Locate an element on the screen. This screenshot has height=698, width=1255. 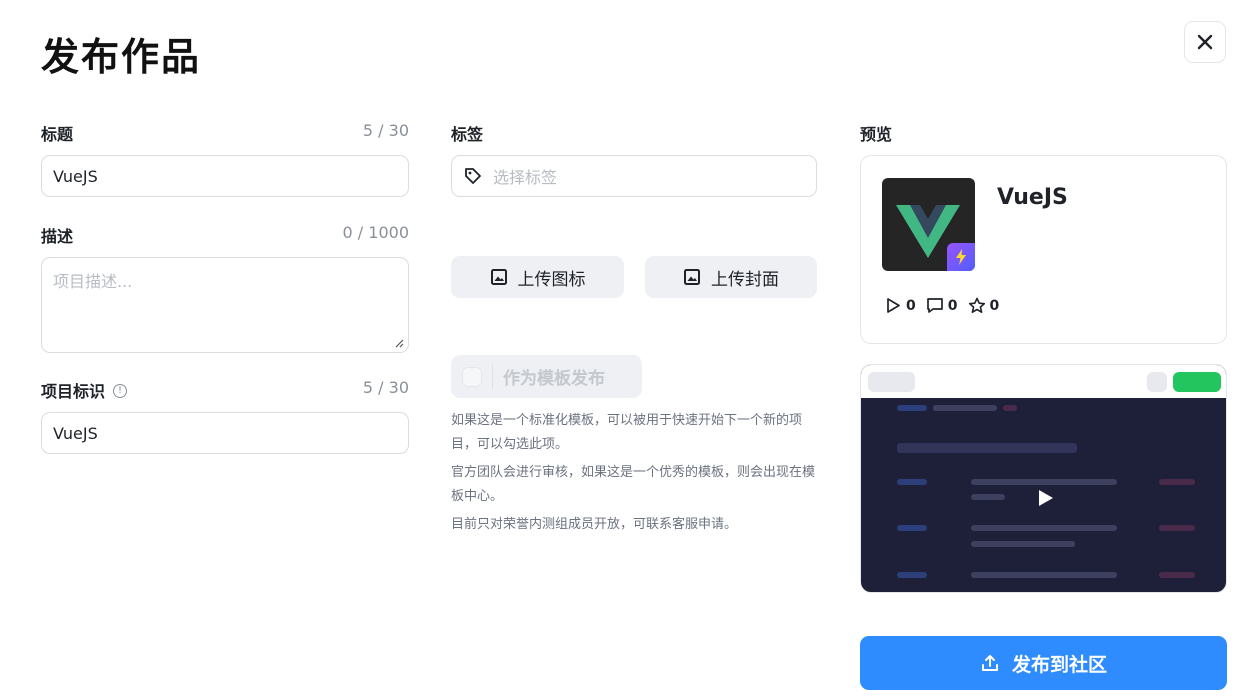
close-button is located at coordinates (1205, 42).